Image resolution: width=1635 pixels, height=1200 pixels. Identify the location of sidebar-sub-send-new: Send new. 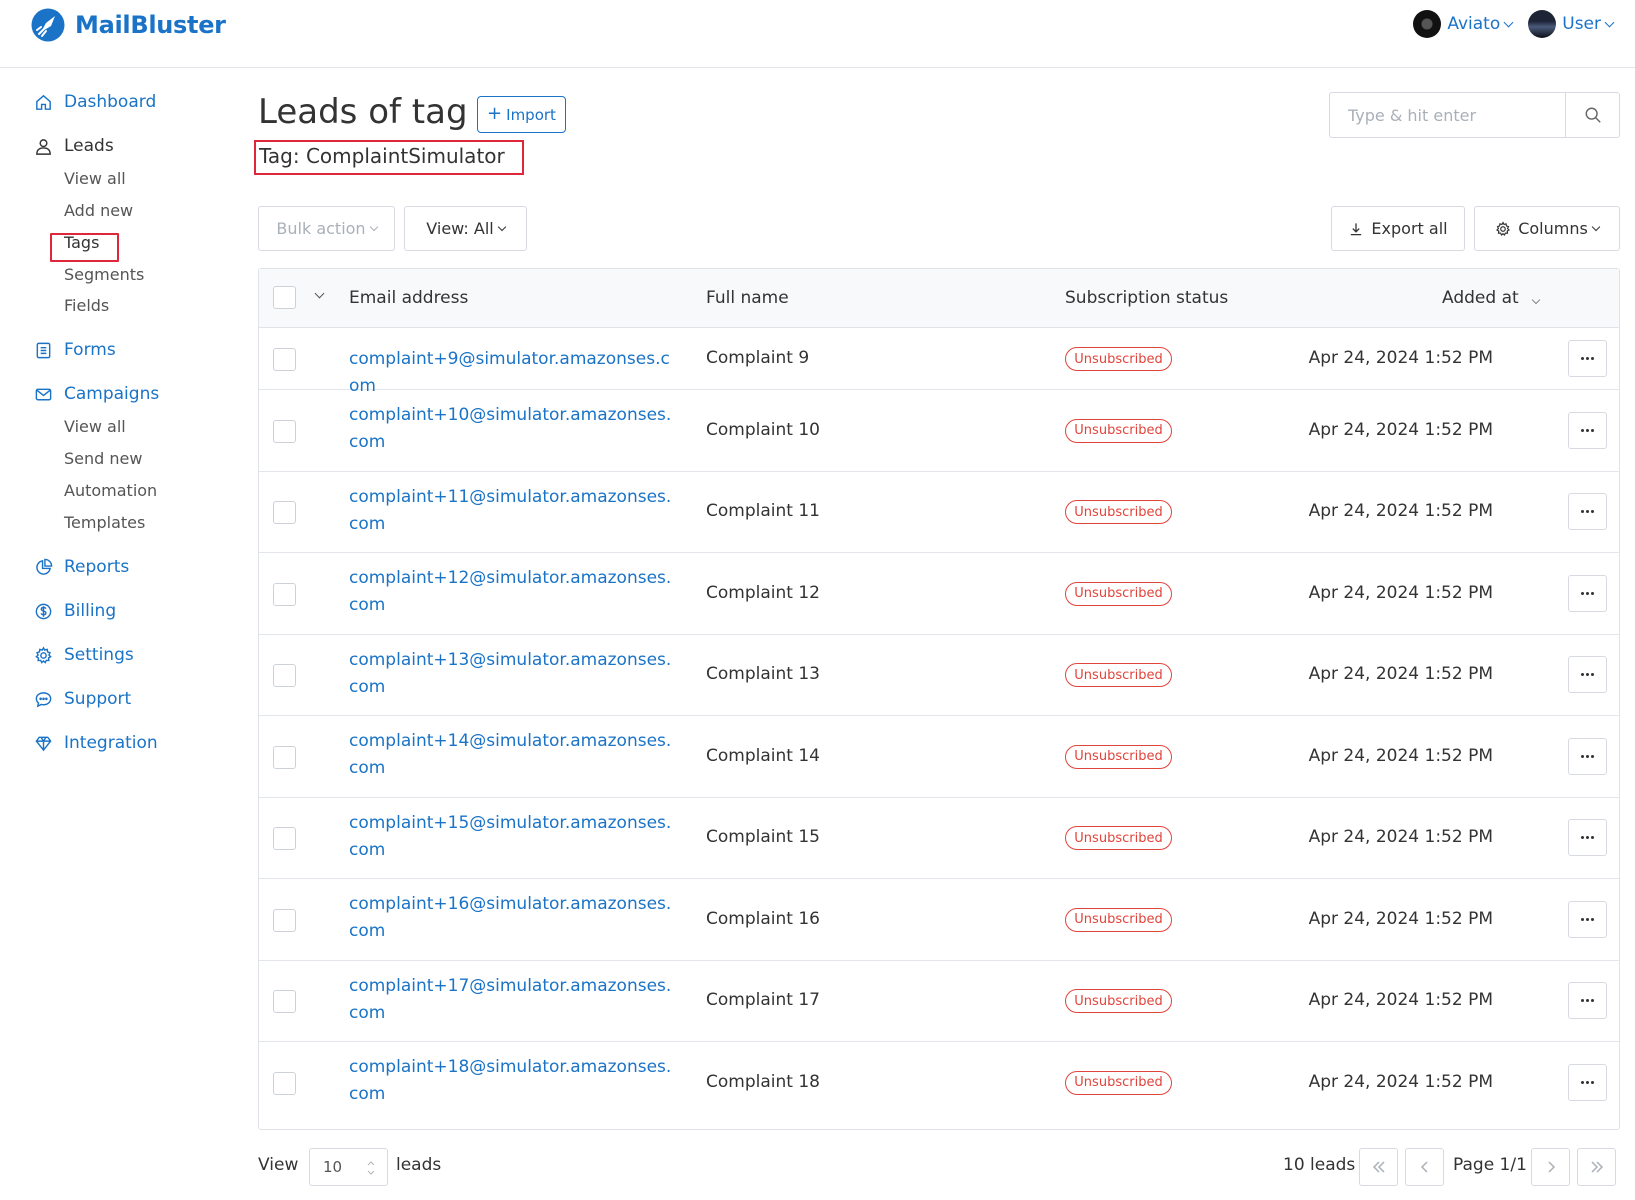
(103, 458).